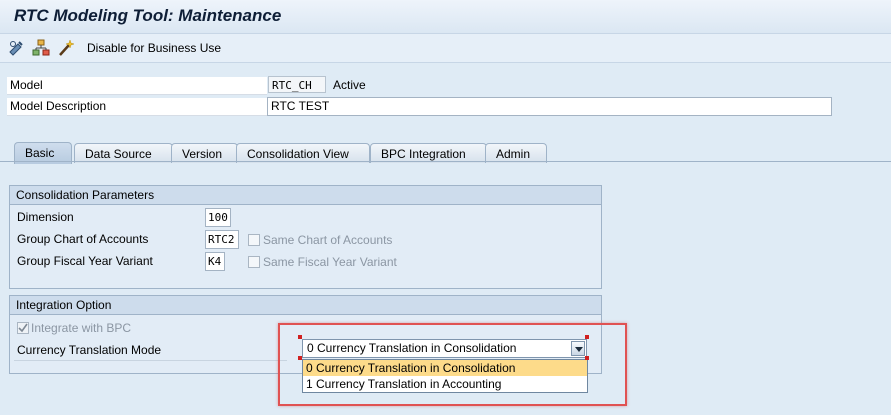  I want to click on model-label: Model, so click(137, 86).